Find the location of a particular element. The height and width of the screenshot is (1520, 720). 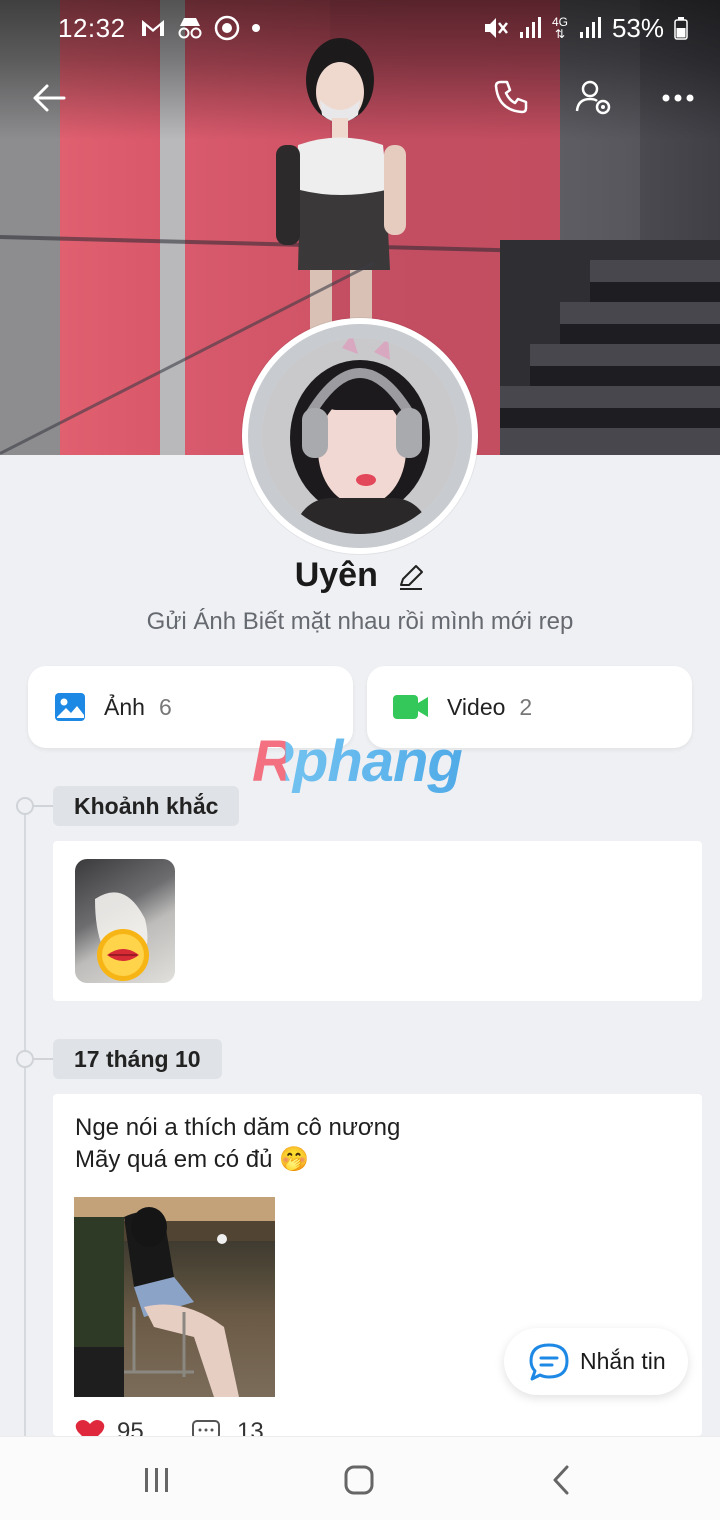

phone-icon is located at coordinates (511, 97).